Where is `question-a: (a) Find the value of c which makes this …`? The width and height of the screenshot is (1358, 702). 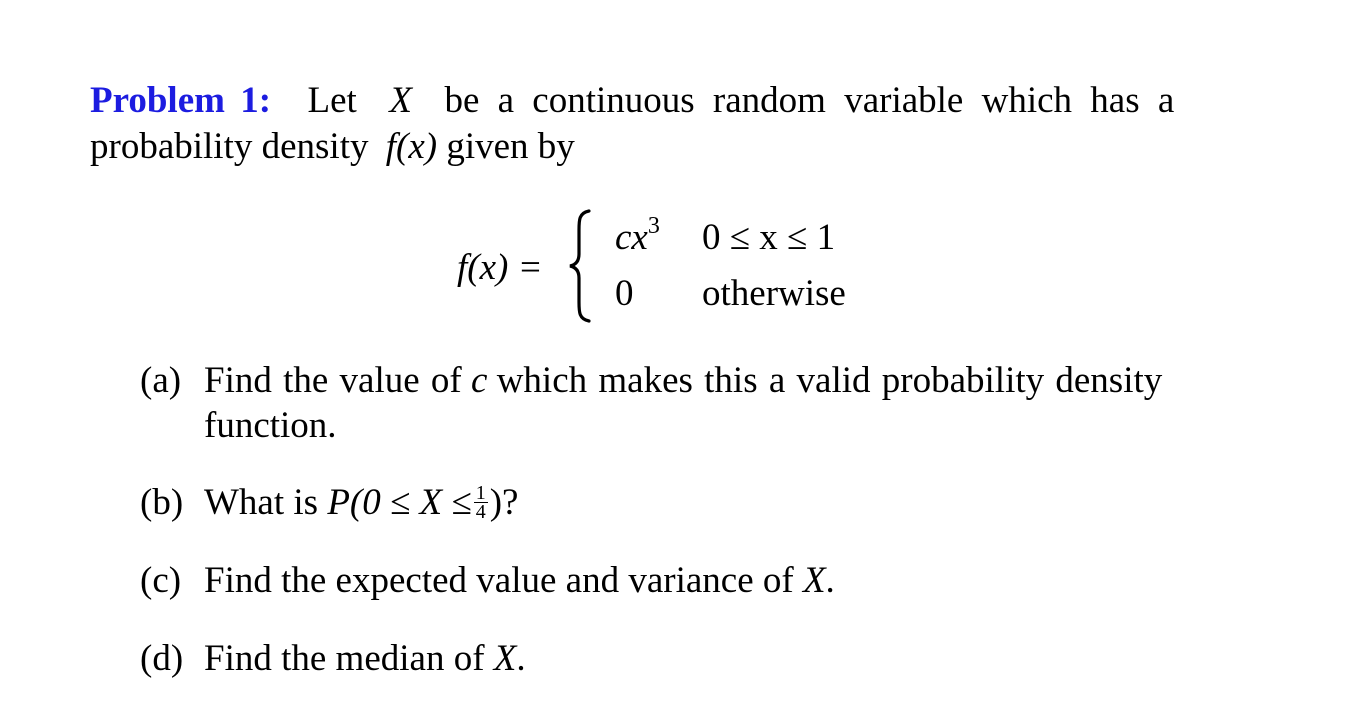
question-a: (a) Find the value of c which makes this … is located at coordinates (651, 381).